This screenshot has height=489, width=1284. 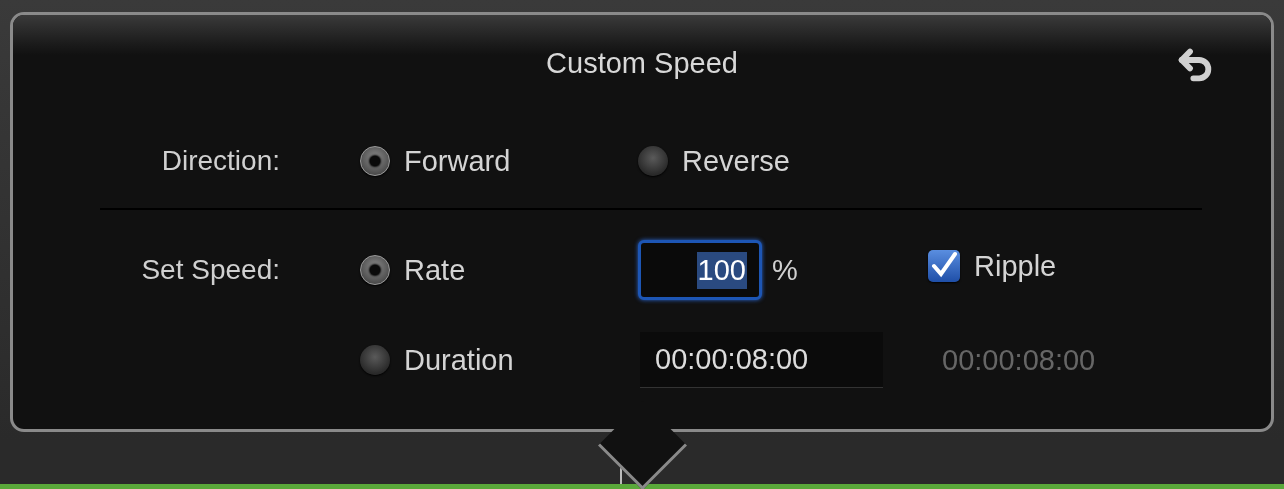 What do you see at coordinates (220, 161) in the screenshot?
I see `field-label: Direction:` at bounding box center [220, 161].